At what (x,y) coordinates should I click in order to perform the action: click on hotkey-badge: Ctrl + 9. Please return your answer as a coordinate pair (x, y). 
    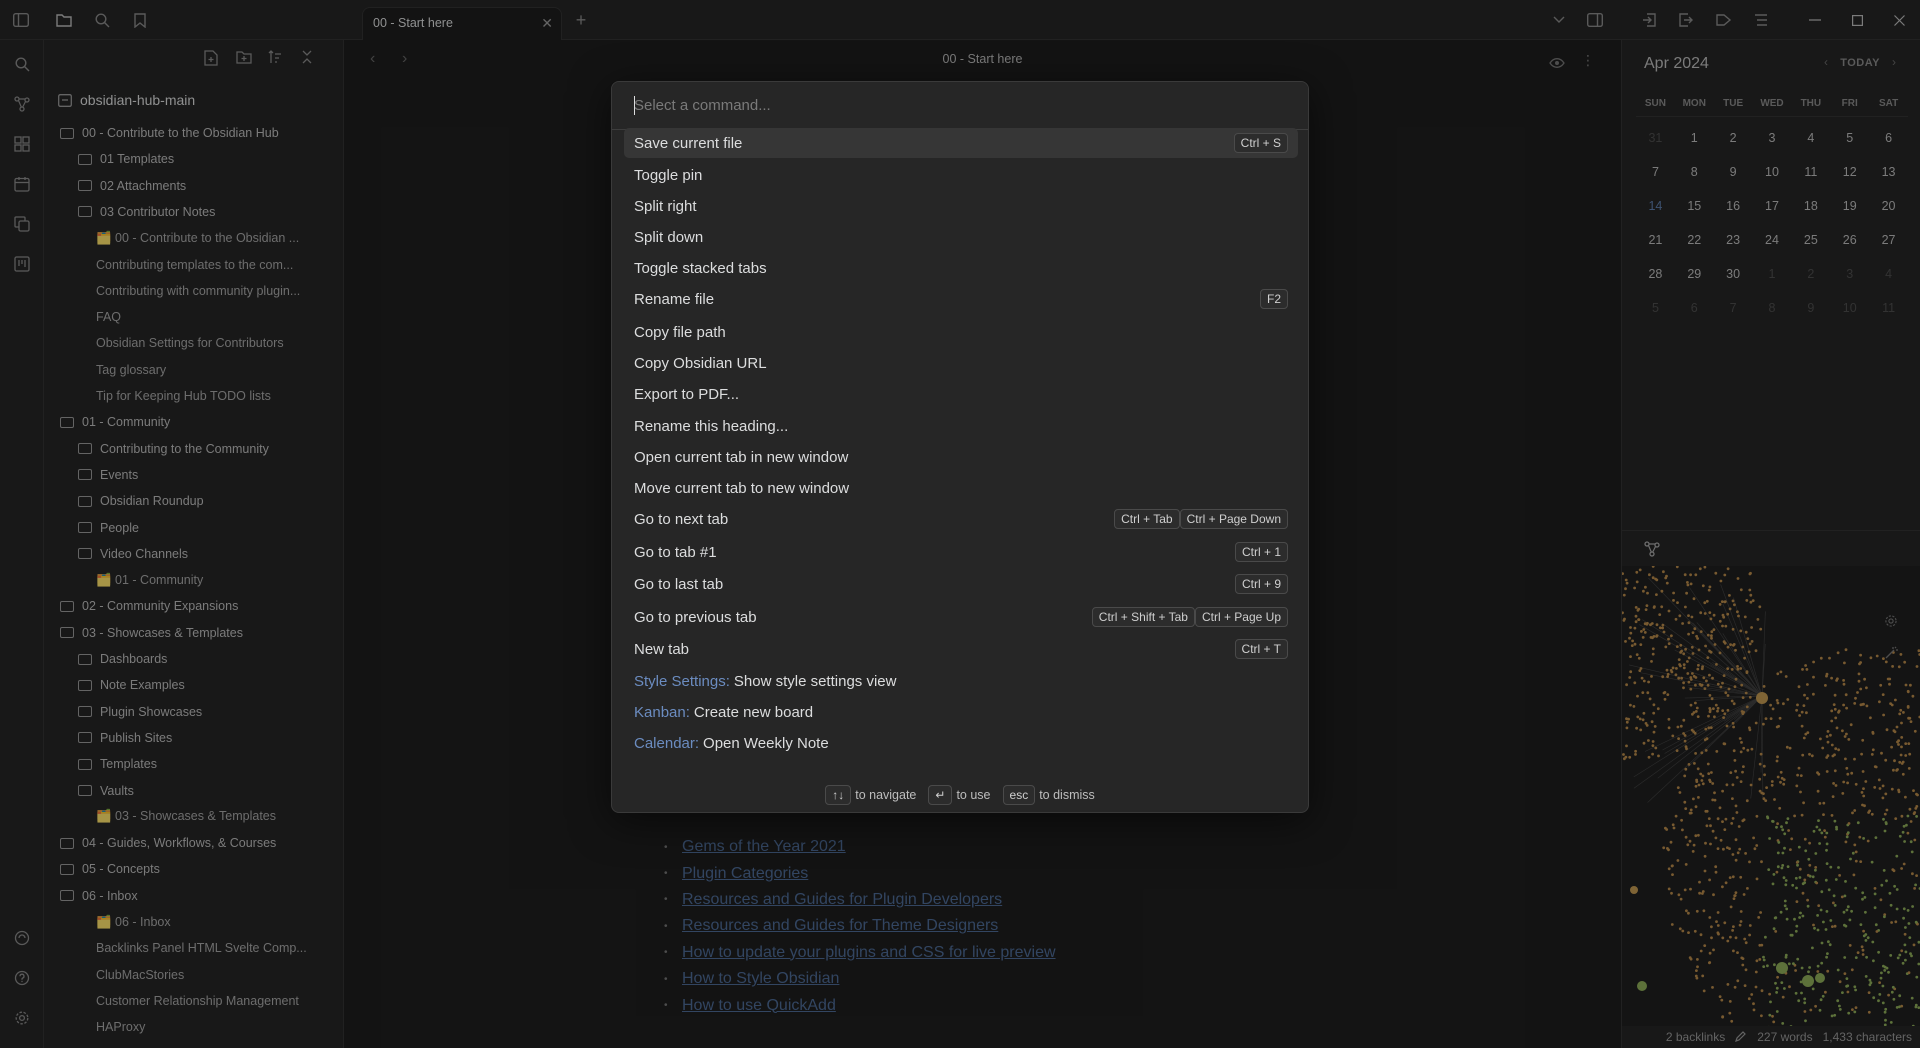
    Looking at the image, I should click on (1261, 584).